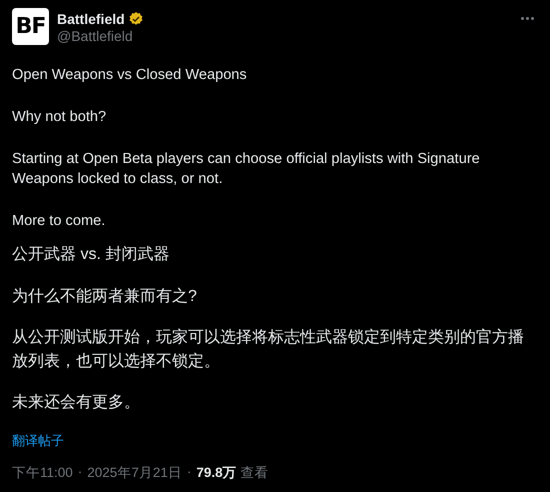  I want to click on post-date: 2025年7月21日, so click(134, 473).